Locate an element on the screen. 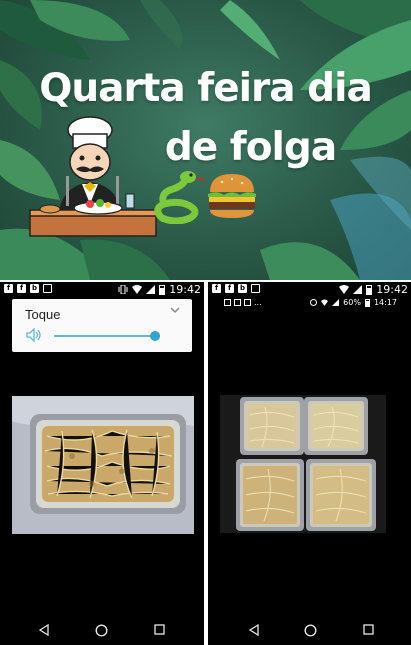 This screenshot has height=645, width=411. vibrate-icon is located at coordinates (123, 289).